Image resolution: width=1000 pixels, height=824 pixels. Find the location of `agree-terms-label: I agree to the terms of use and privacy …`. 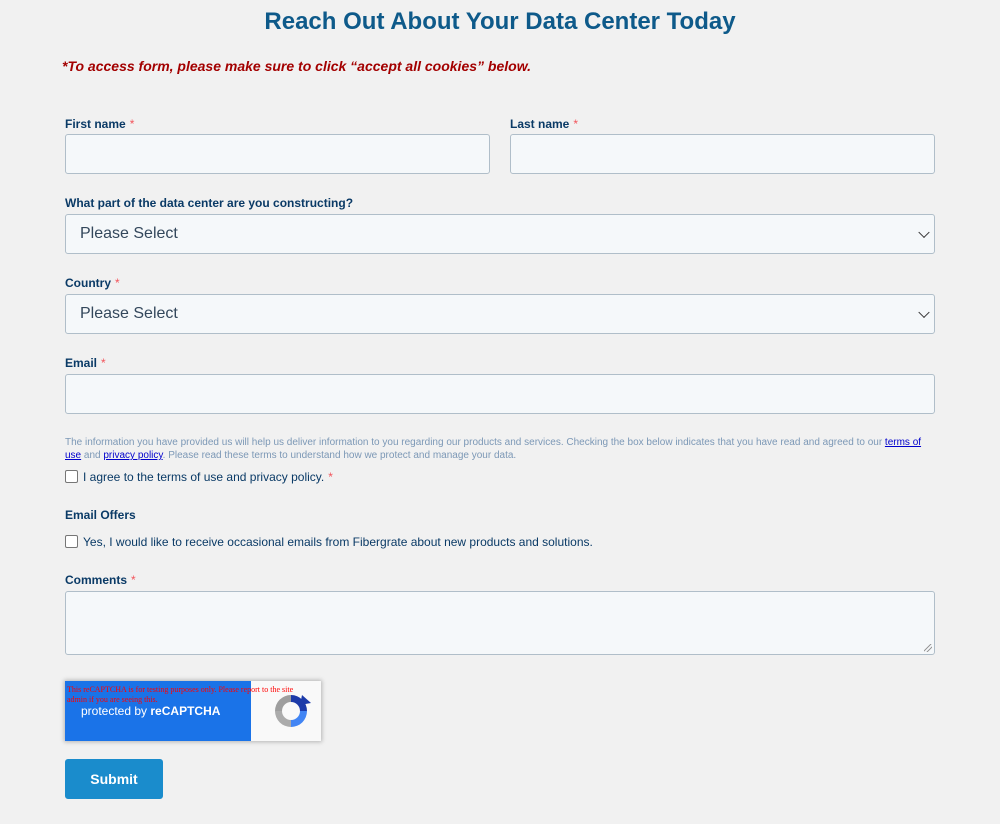

agree-terms-label: I agree to the terms of use and privacy … is located at coordinates (208, 477).